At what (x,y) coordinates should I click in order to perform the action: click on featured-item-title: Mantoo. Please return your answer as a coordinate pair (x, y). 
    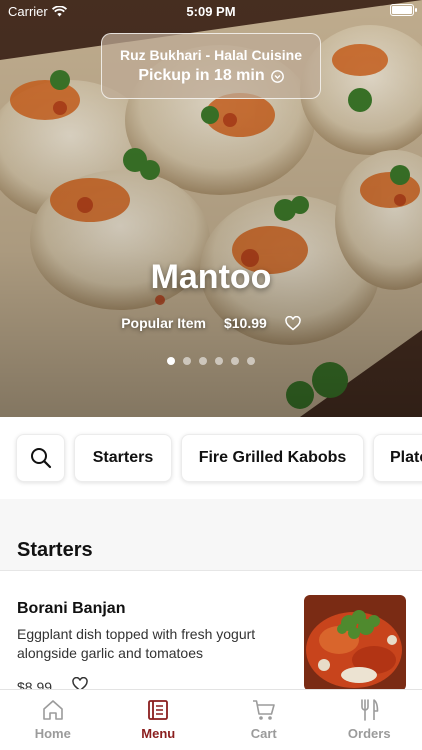
    Looking at the image, I should click on (211, 277).